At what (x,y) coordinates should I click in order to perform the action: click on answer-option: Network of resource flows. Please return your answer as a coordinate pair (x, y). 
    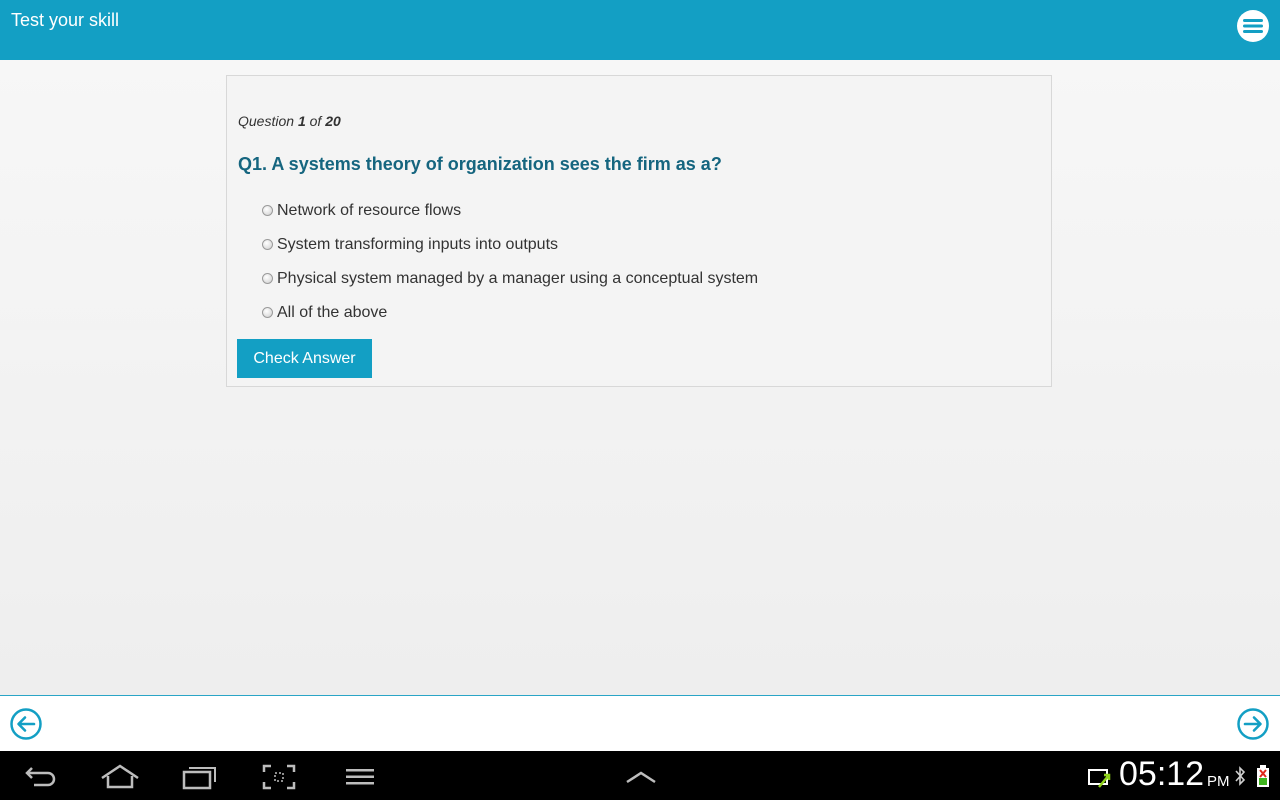
    Looking at the image, I should click on (510, 211).